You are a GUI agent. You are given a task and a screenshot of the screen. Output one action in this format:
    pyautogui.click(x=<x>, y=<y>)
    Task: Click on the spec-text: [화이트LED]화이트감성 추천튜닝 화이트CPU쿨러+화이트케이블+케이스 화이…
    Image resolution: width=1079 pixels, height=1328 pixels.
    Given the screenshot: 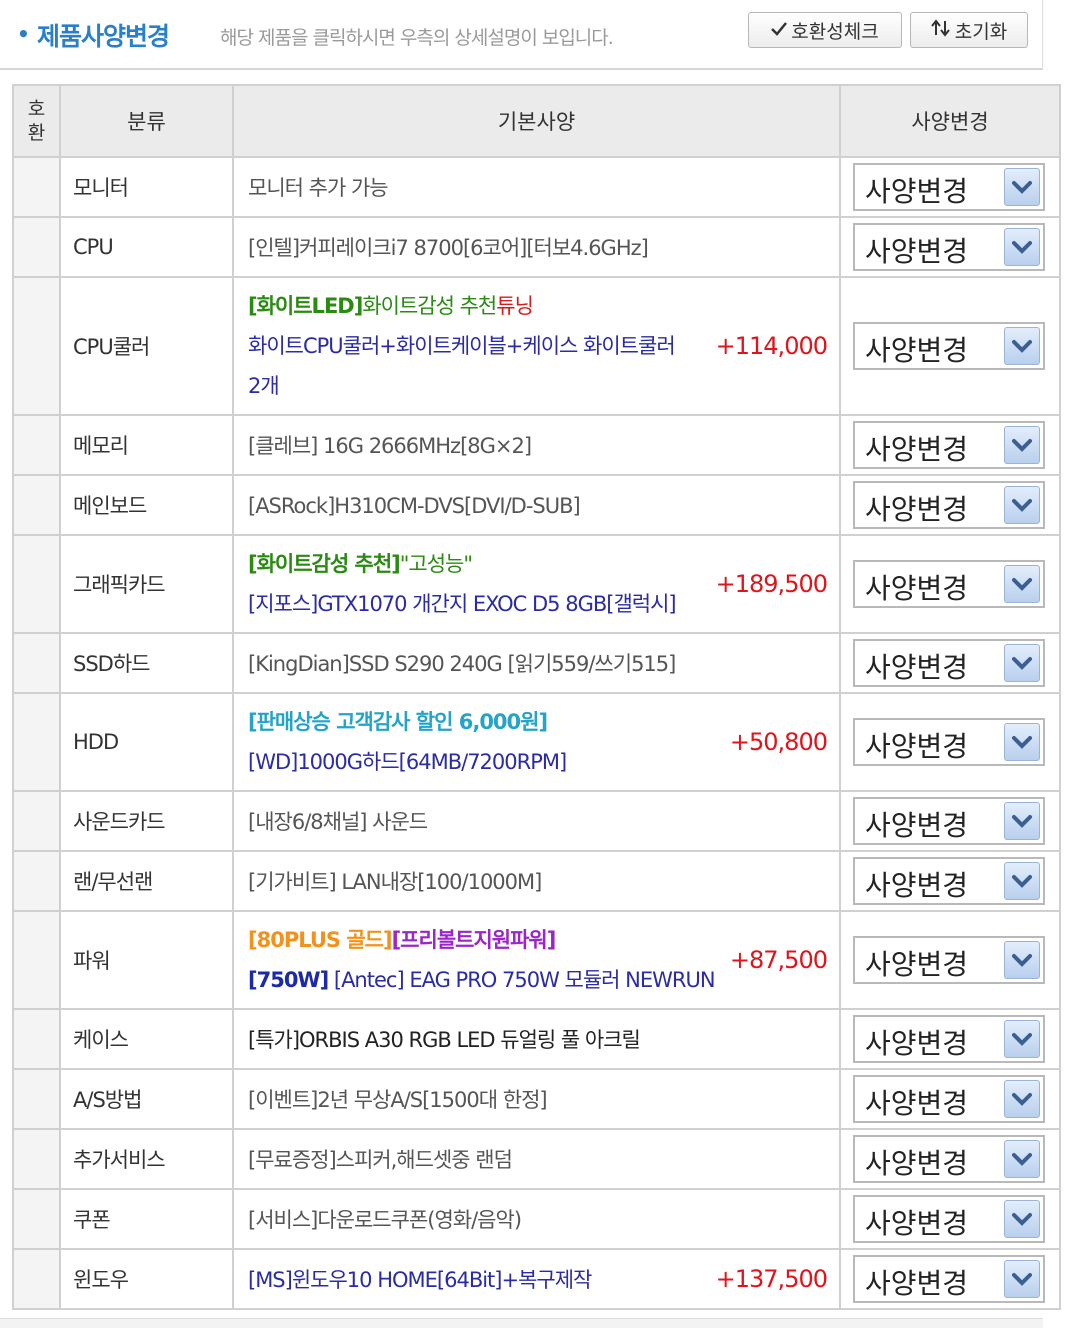 What is the action you would take?
    pyautogui.click(x=462, y=346)
    